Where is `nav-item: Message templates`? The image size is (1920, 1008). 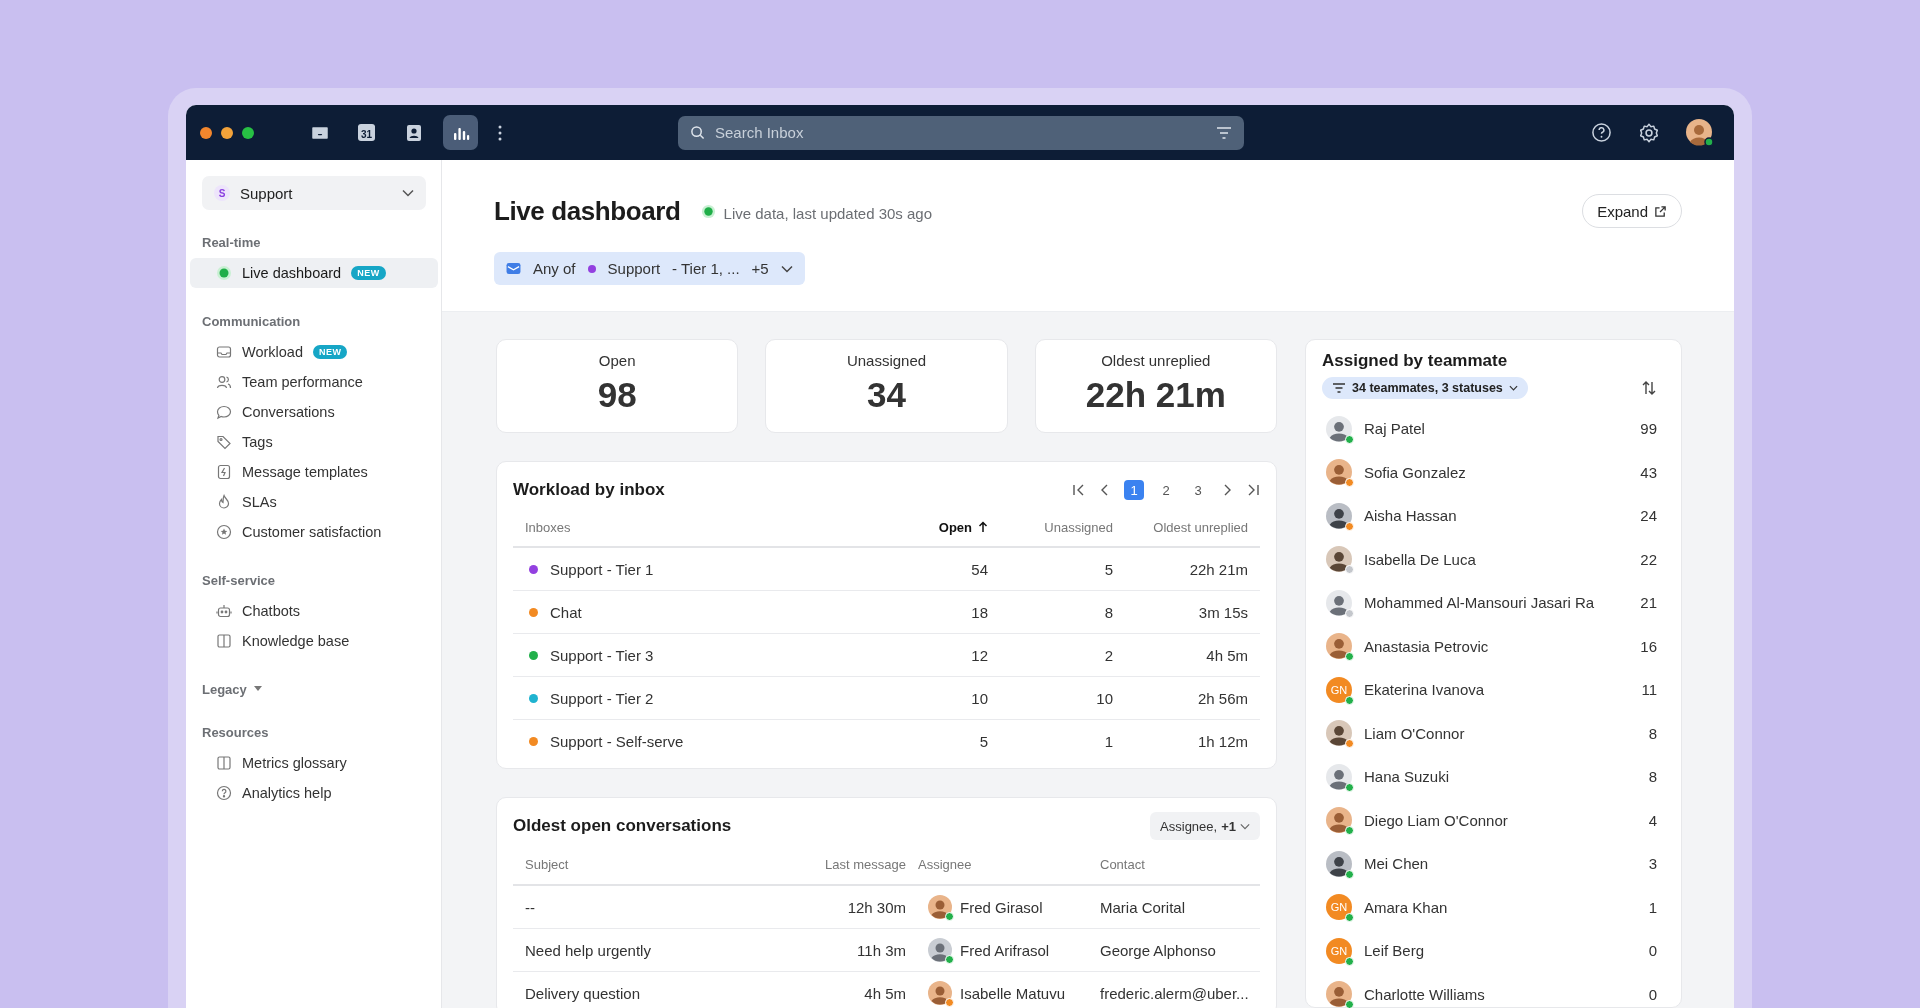
nav-item: Message templates is located at coordinates (314, 472).